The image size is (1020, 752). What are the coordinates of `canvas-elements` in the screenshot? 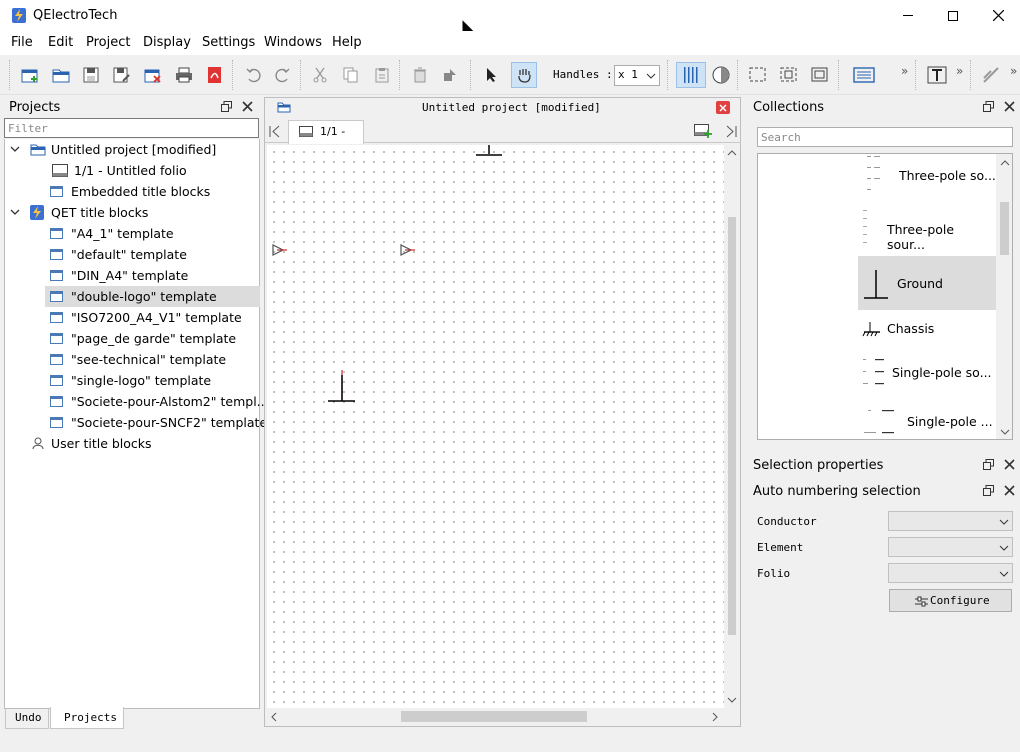 It's located at (387, 273).